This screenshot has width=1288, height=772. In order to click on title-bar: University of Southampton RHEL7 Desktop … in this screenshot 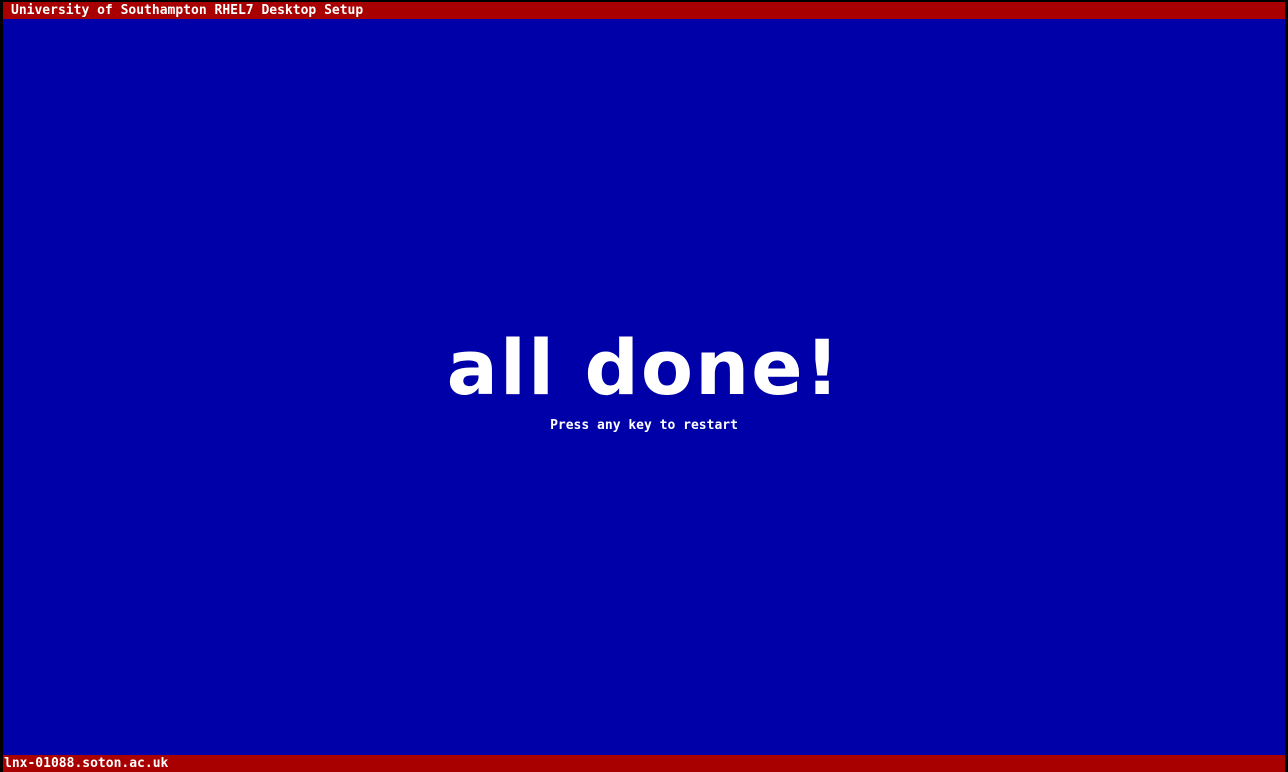, I will do `click(644, 10)`.